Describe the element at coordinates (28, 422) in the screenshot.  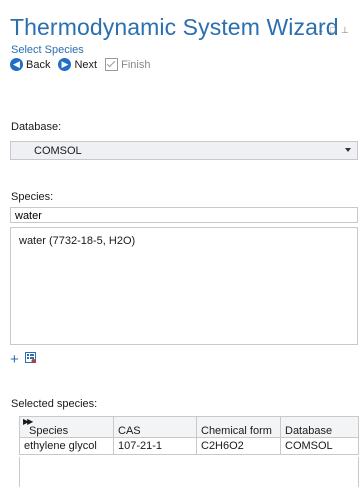
I see `expand-arrows-icon: ▶▶` at that location.